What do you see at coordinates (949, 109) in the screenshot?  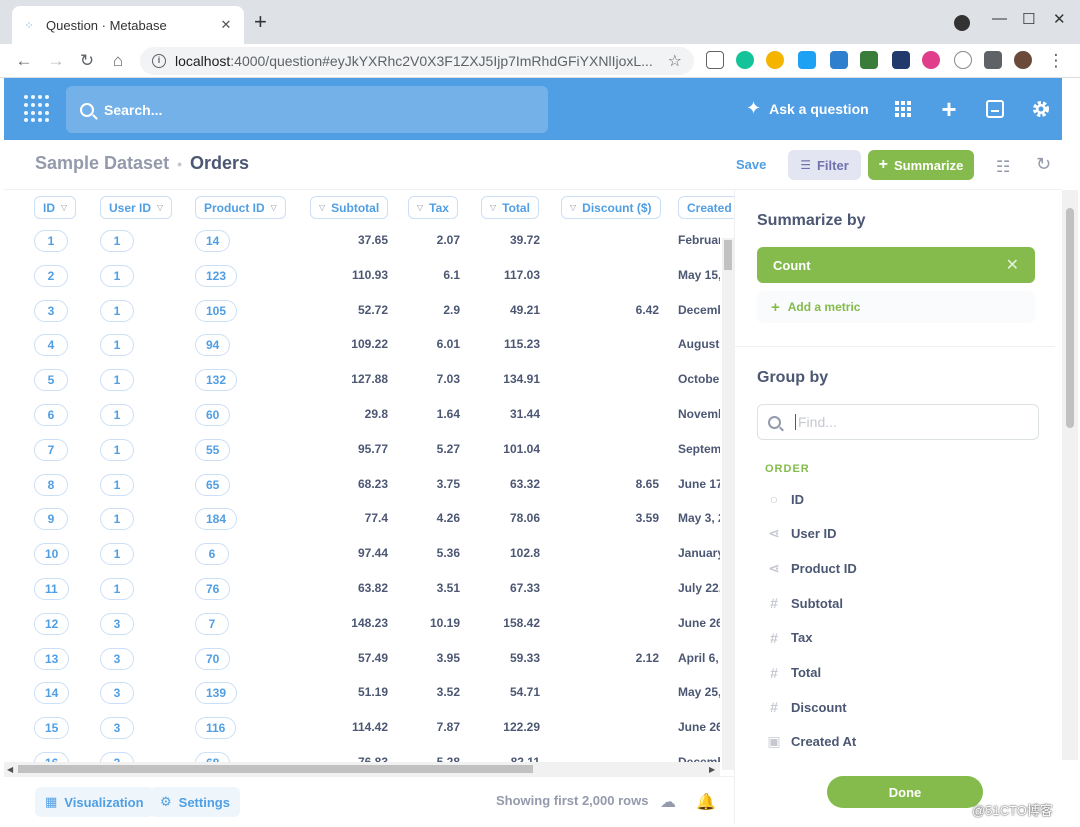 I see `add-icon: +` at bounding box center [949, 109].